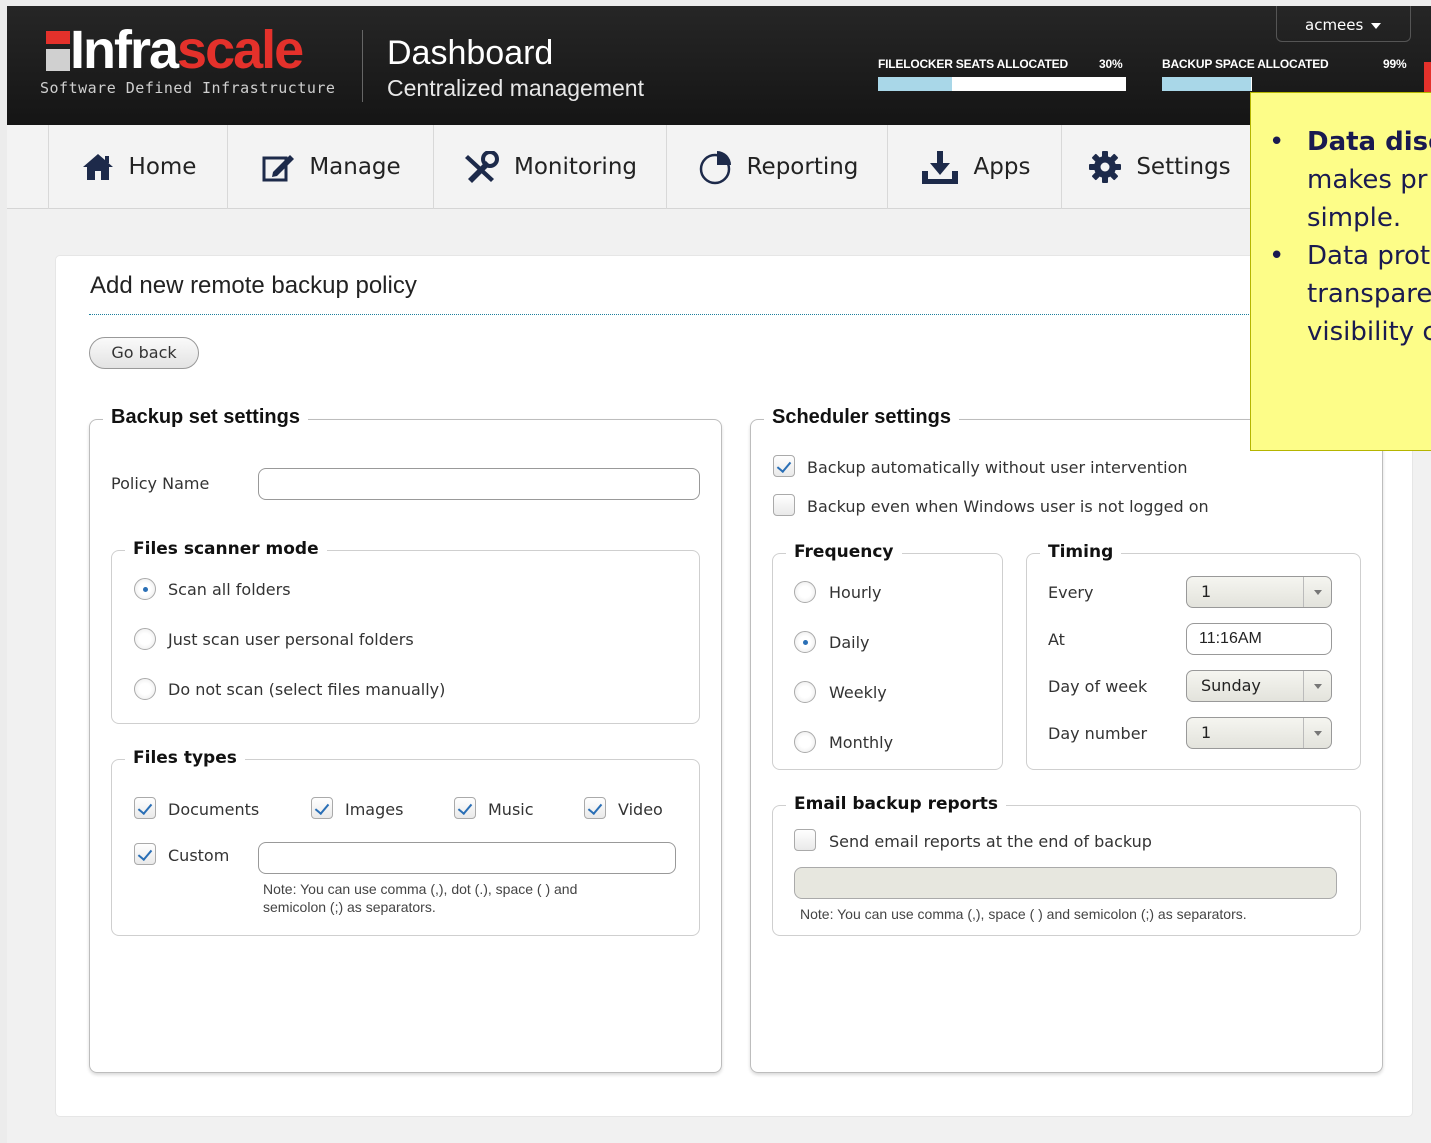 The width and height of the screenshot is (1431, 1143). Describe the element at coordinates (550, 167) in the screenshot. I see `nav-monitoring: Monitoring` at that location.